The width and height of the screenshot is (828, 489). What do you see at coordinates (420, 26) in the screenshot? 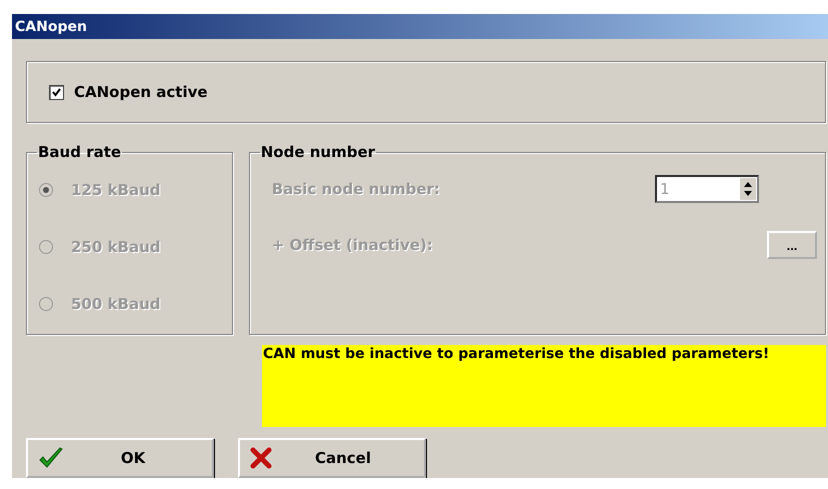
I see `window-title: CANopen` at bounding box center [420, 26].